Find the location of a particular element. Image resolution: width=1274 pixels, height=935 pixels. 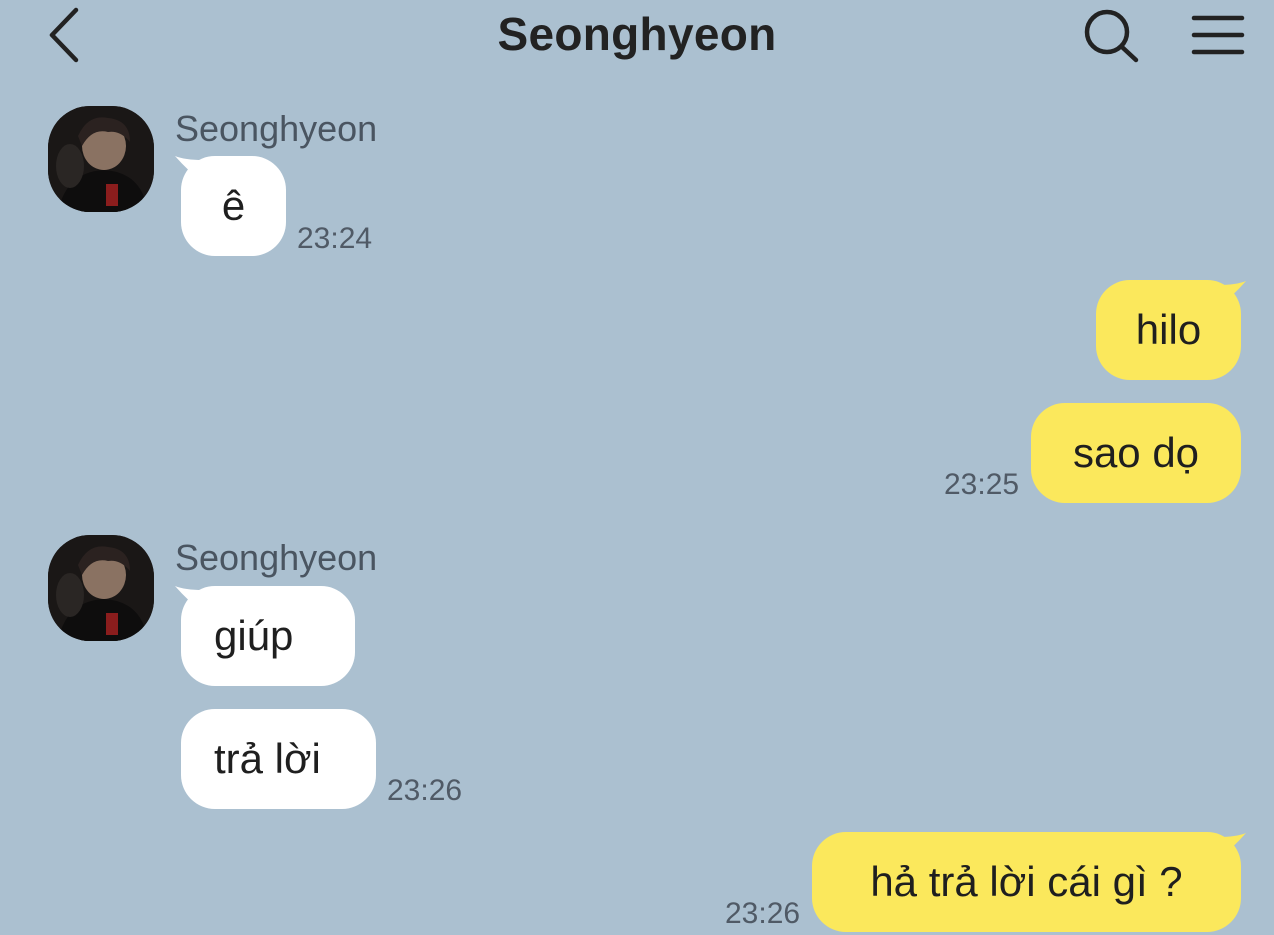

message-bubble-outgoing: sao dọ is located at coordinates (1136, 453).